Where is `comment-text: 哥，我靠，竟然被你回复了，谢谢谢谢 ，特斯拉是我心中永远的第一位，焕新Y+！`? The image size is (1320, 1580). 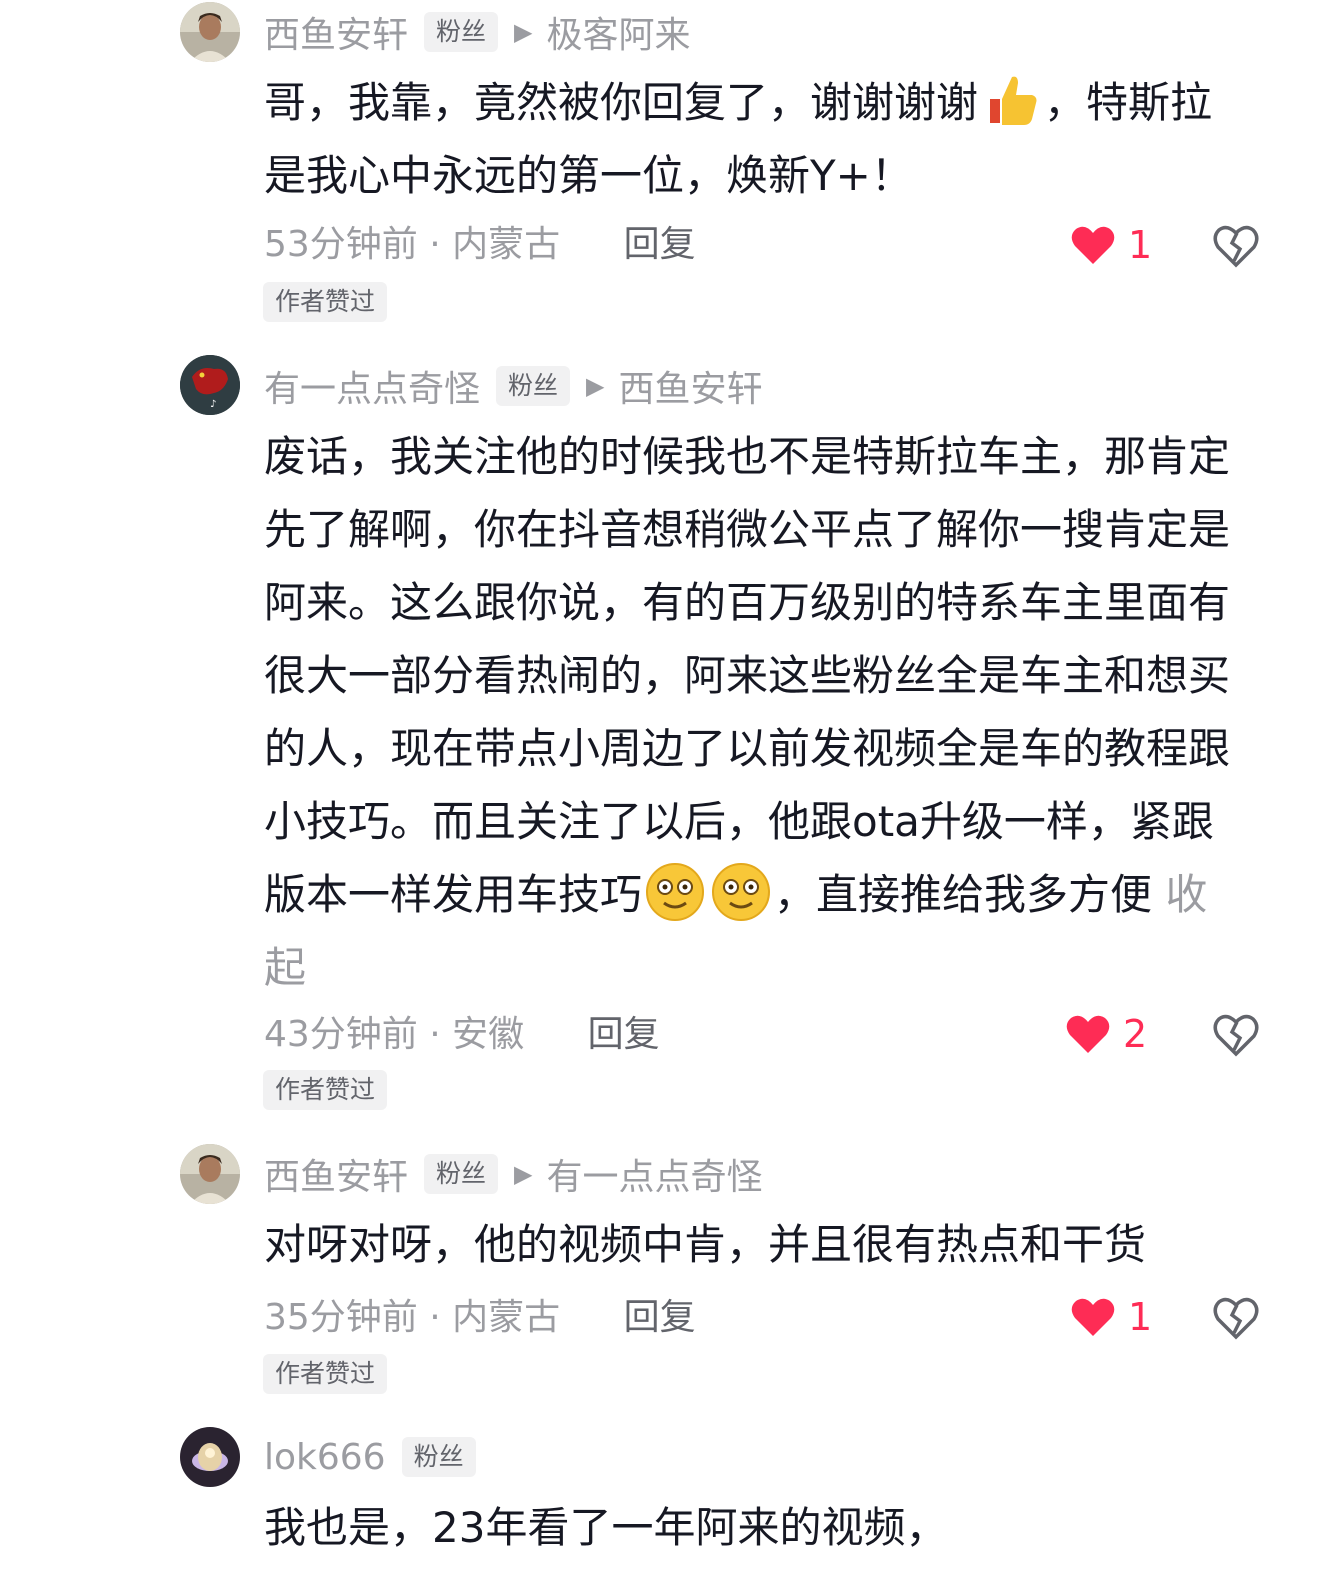
comment-text: 哥，我靠，竟然被你回复了，谢谢谢谢 ，特斯拉是我心中永远的第一位，焕新Y+！ is located at coordinates (759, 139).